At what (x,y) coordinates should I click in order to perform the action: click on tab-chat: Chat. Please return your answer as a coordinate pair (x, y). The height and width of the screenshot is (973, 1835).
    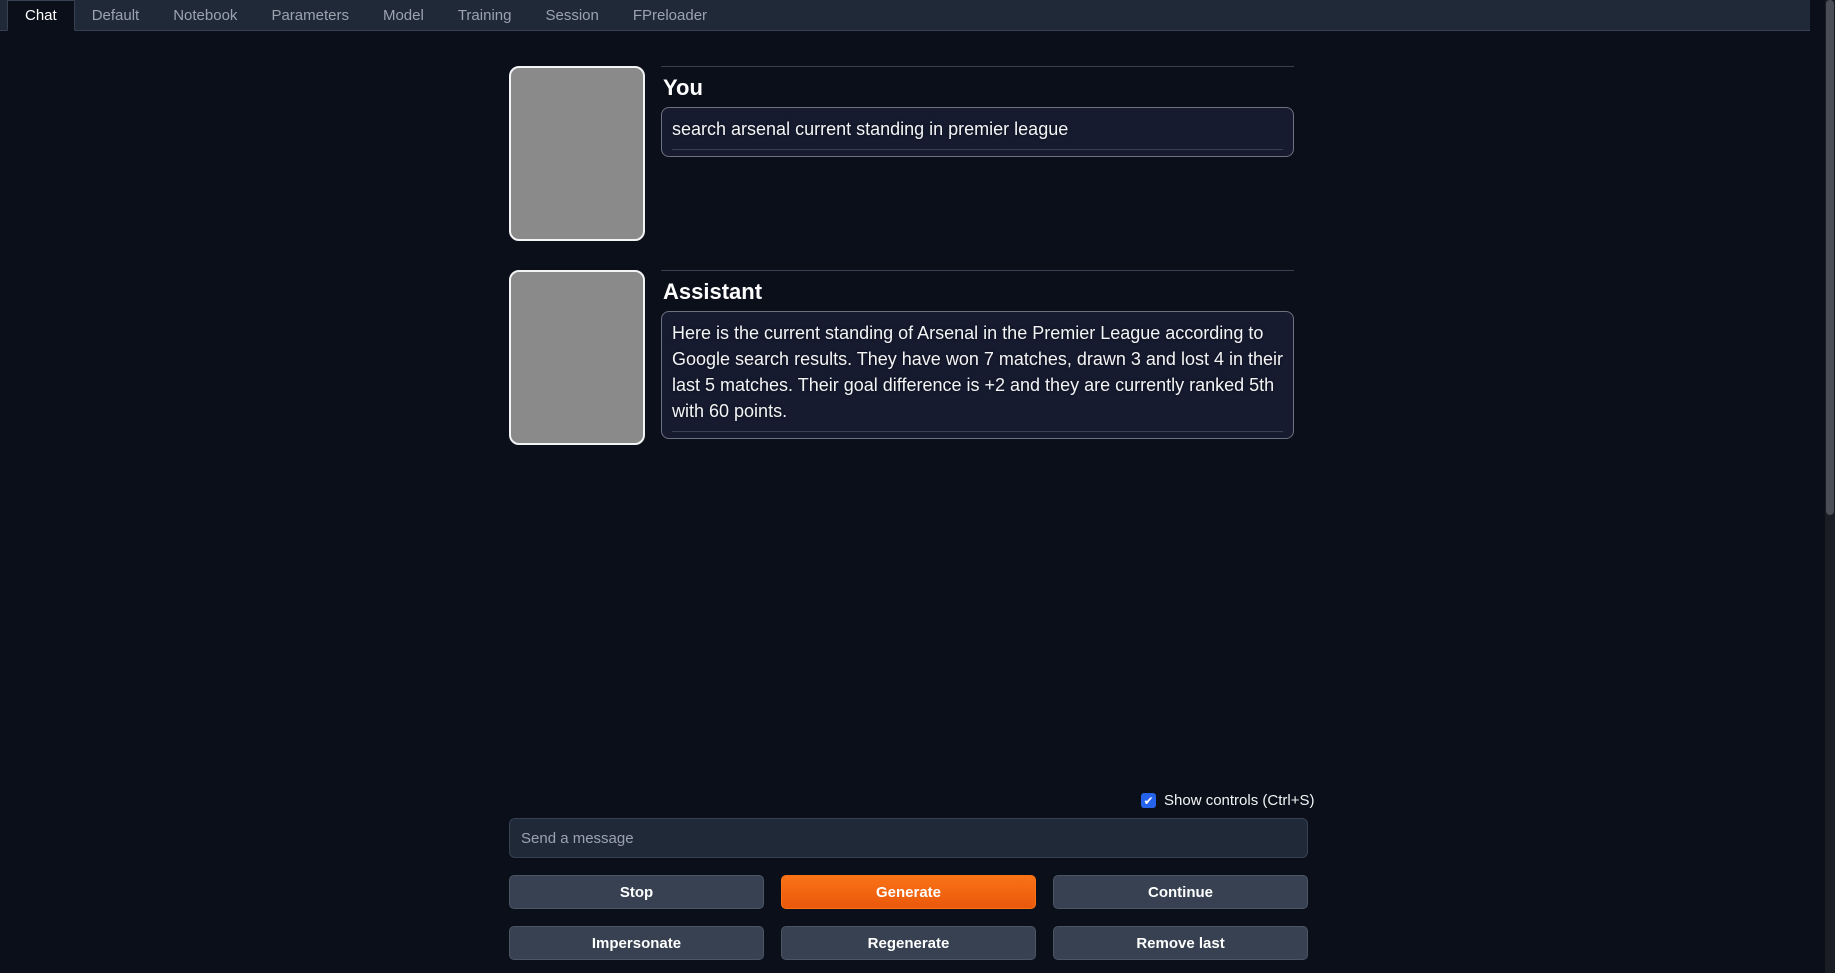
    Looking at the image, I should click on (41, 15).